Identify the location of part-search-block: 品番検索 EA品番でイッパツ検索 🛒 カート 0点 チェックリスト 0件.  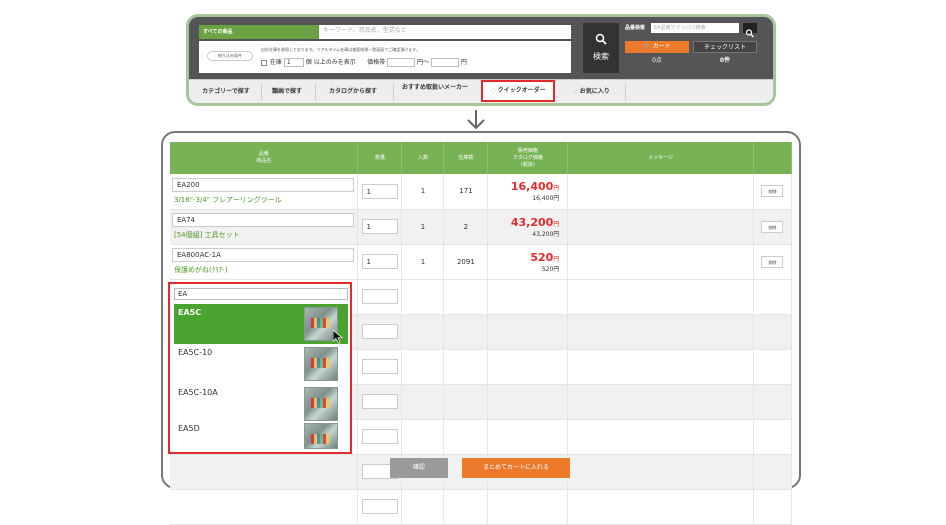
(696, 48).